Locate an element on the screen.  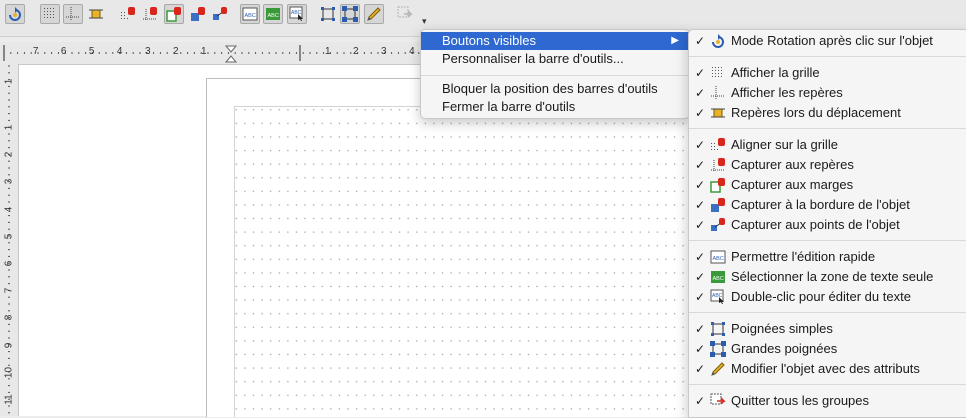
toolbar-more-arrow: ▾ is located at coordinates (424, 21).